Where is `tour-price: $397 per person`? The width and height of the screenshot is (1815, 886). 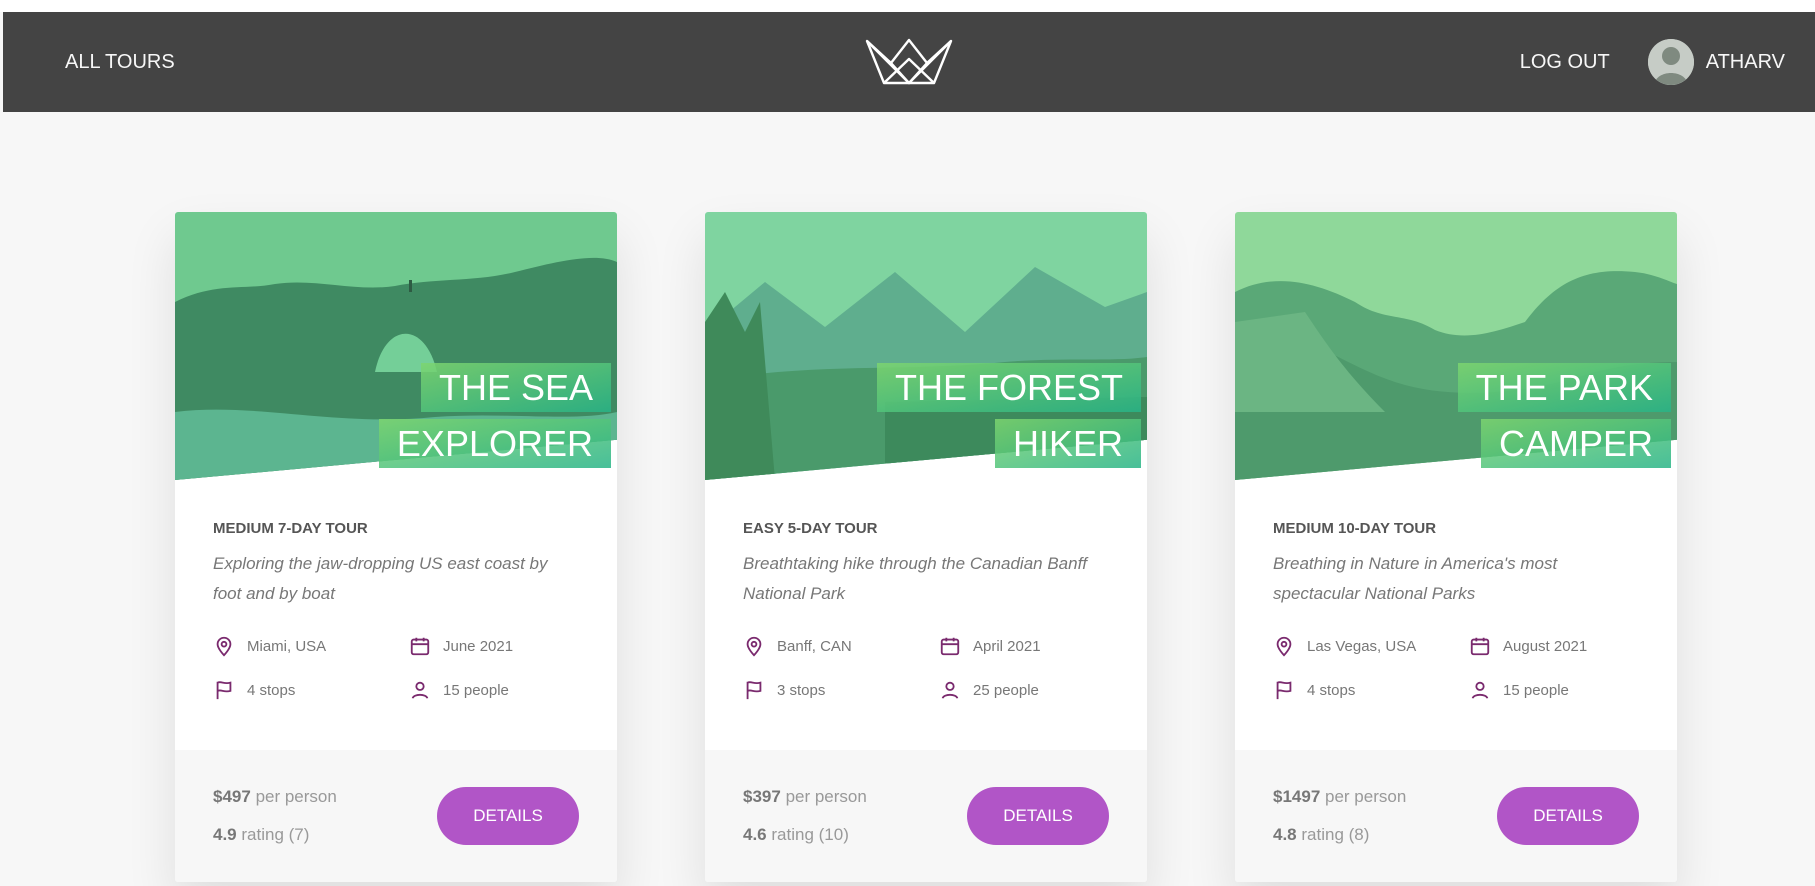
tour-price: $397 per person is located at coordinates (805, 797).